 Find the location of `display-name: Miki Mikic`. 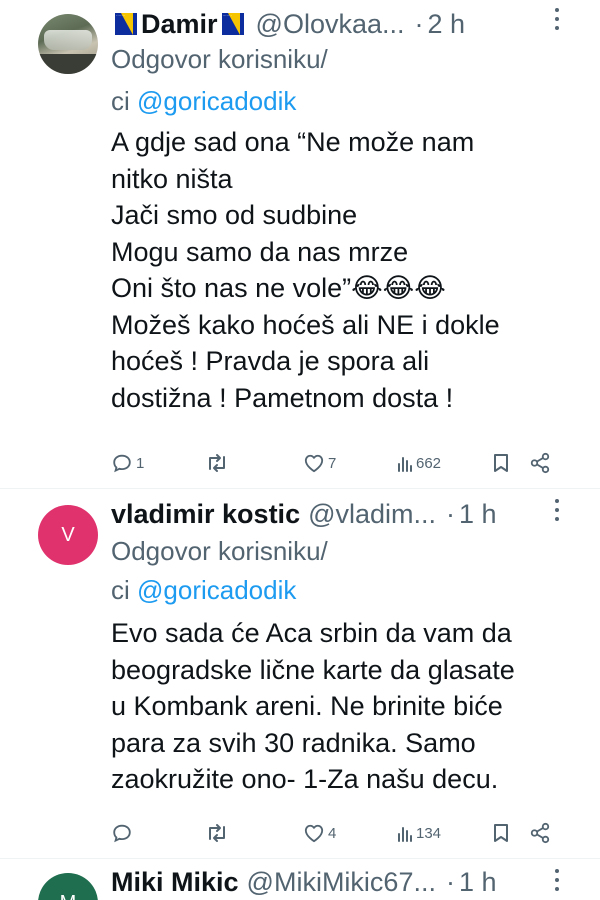

display-name: Miki Mikic is located at coordinates (175, 882).